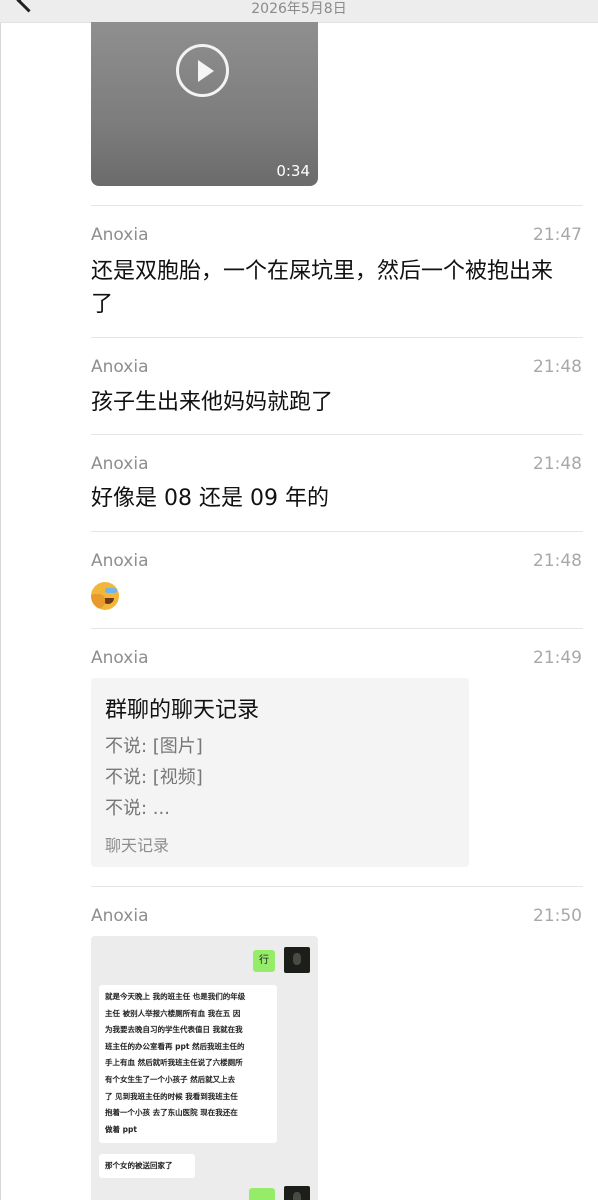 The image size is (598, 1200). Describe the element at coordinates (280, 772) in the screenshot. I see `chat-record-card: 群聊的聊天记录 不说: [图片] 不说: [视频] 不说: ... 聊天记录` at that location.